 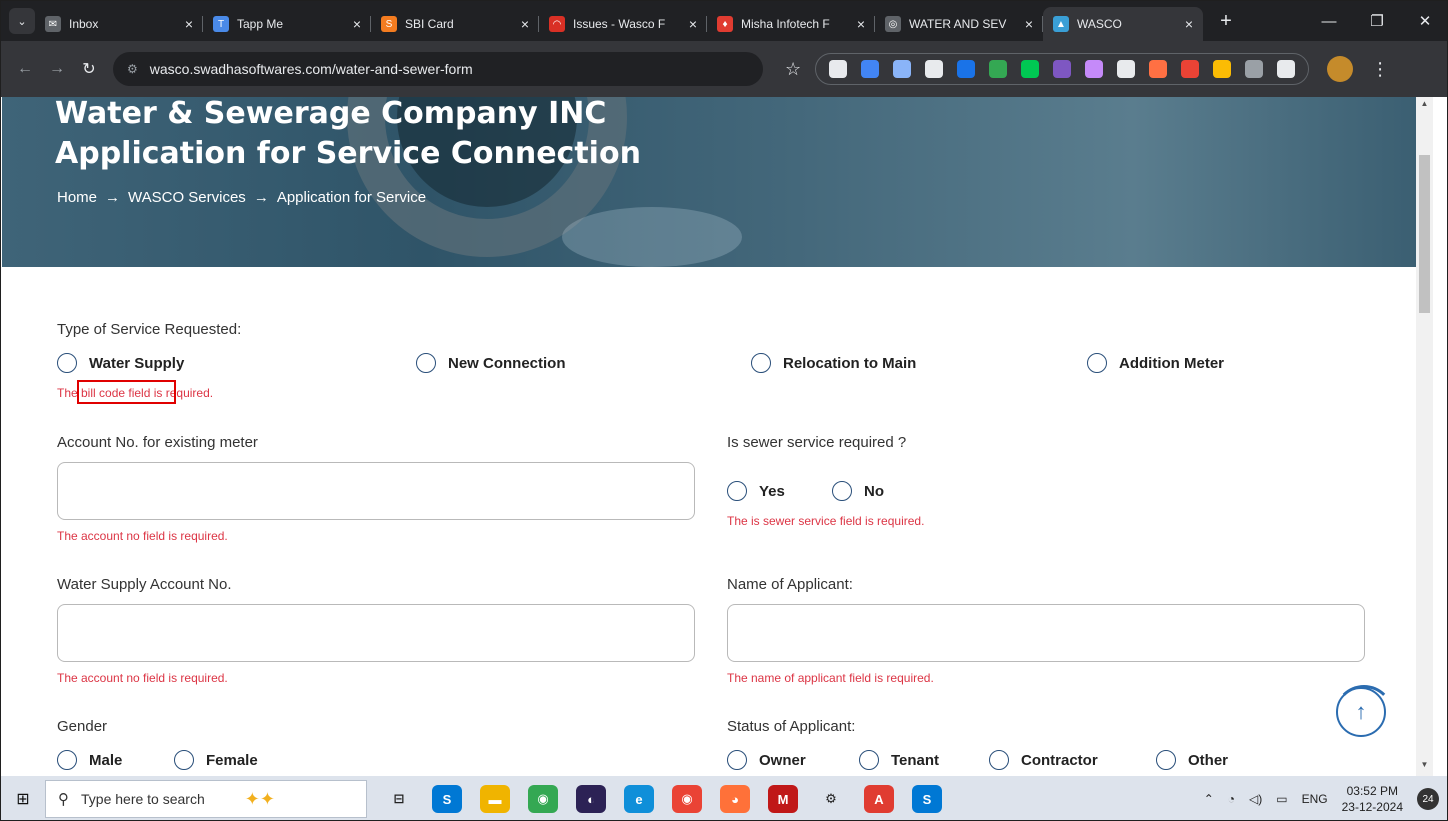 What do you see at coordinates (495, 799) in the screenshot?
I see `taskbar-file-explorer-icon: ▬` at bounding box center [495, 799].